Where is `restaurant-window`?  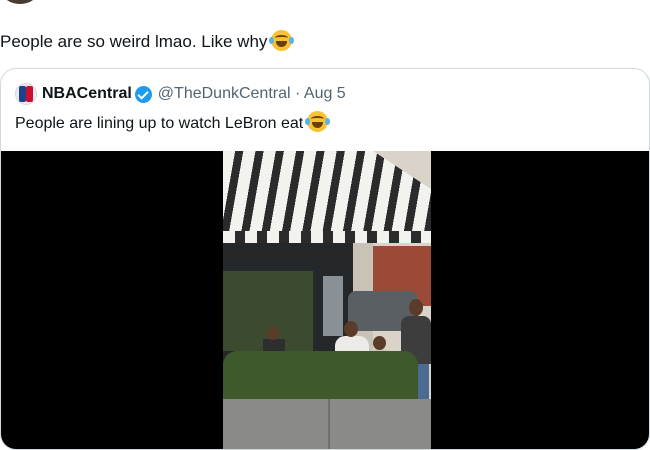
restaurant-window is located at coordinates (333, 306).